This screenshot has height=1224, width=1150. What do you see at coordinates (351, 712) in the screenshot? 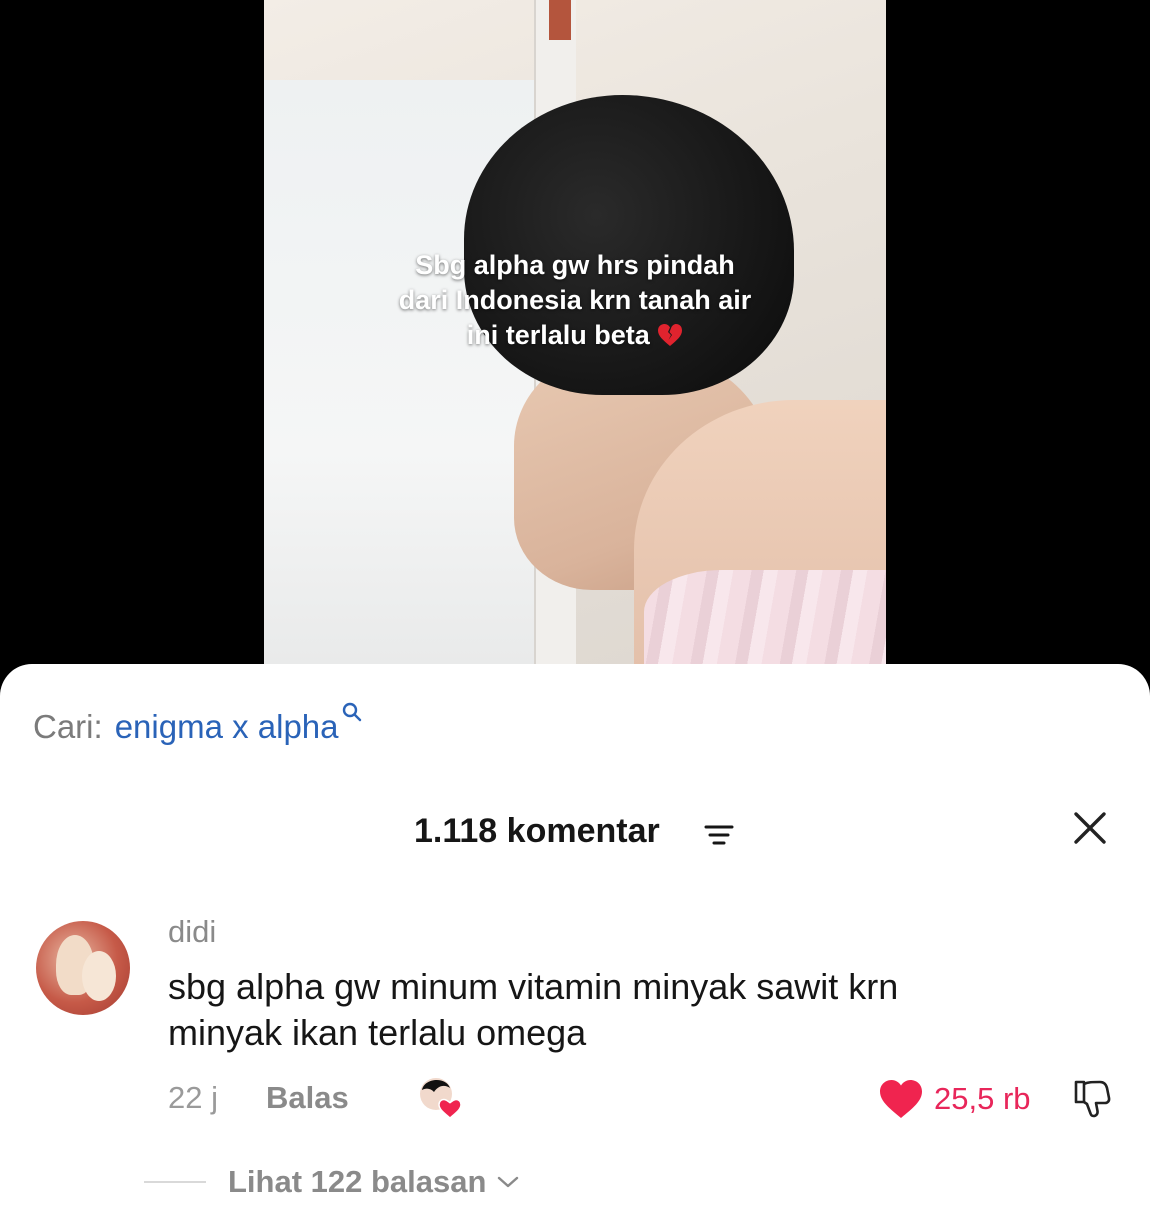
I see `search-icon` at bounding box center [351, 712].